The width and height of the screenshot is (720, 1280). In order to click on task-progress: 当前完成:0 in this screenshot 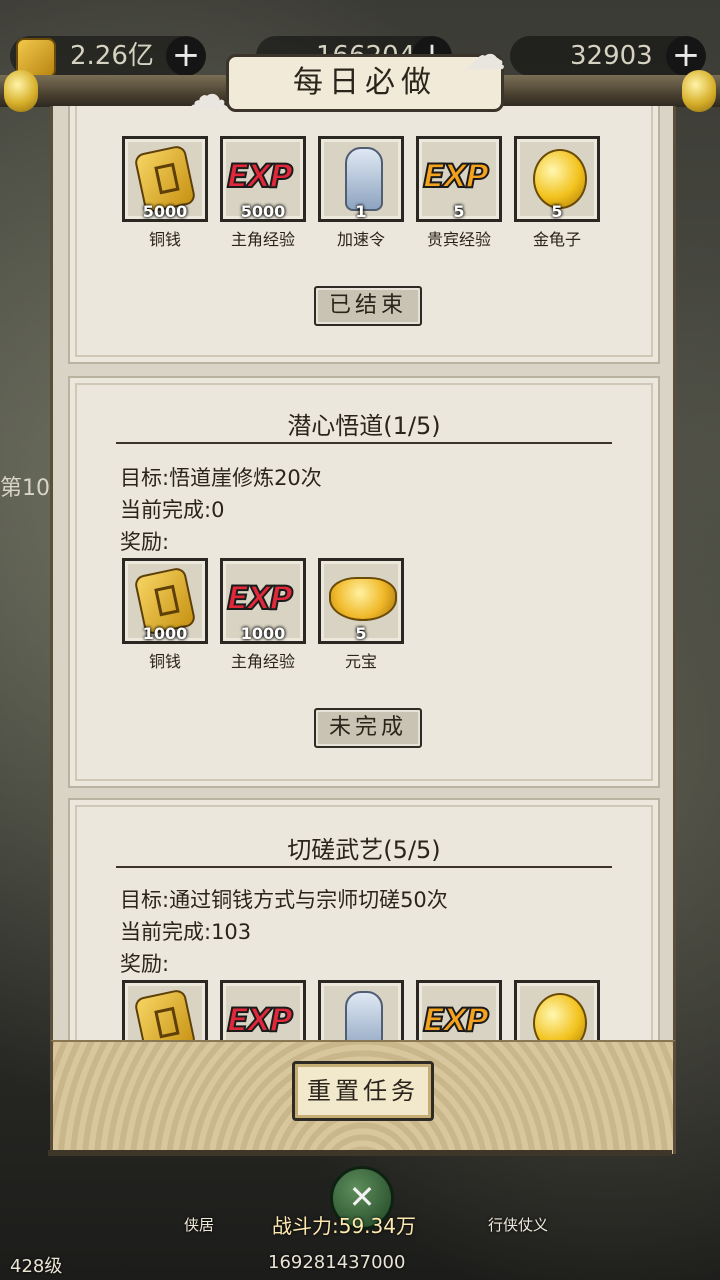, I will do `click(172, 510)`.